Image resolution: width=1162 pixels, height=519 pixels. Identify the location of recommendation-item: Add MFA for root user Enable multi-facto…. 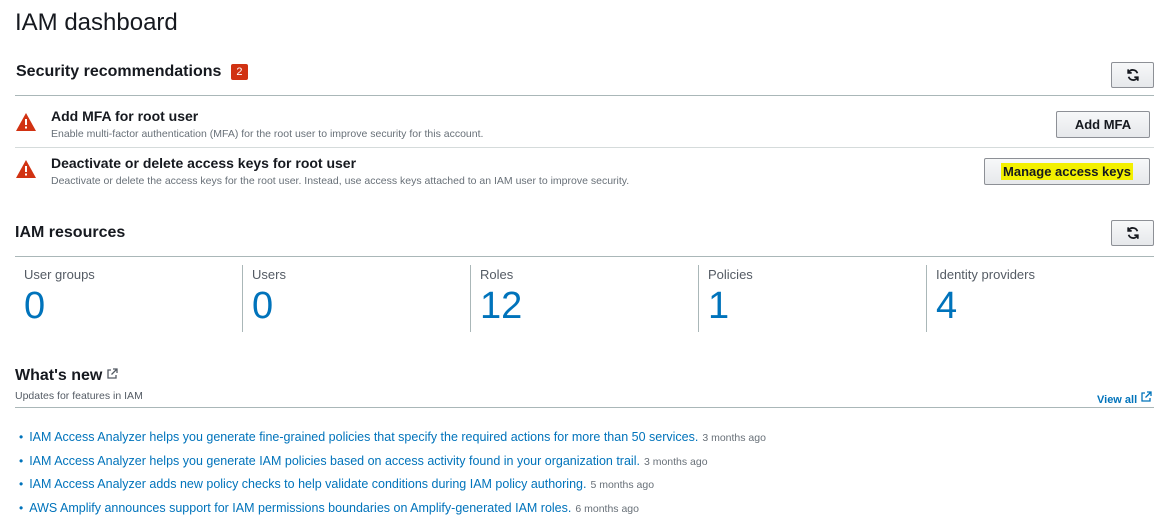
(584, 126).